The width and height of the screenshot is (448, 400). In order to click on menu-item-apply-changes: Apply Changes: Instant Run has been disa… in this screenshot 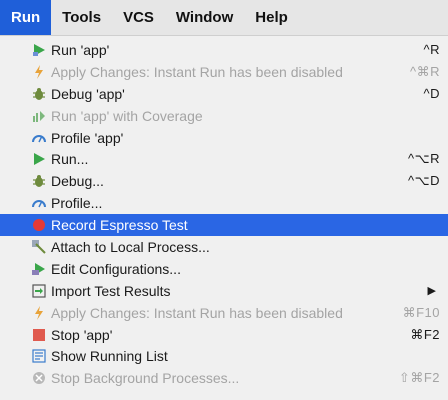, I will do `click(224, 72)`.